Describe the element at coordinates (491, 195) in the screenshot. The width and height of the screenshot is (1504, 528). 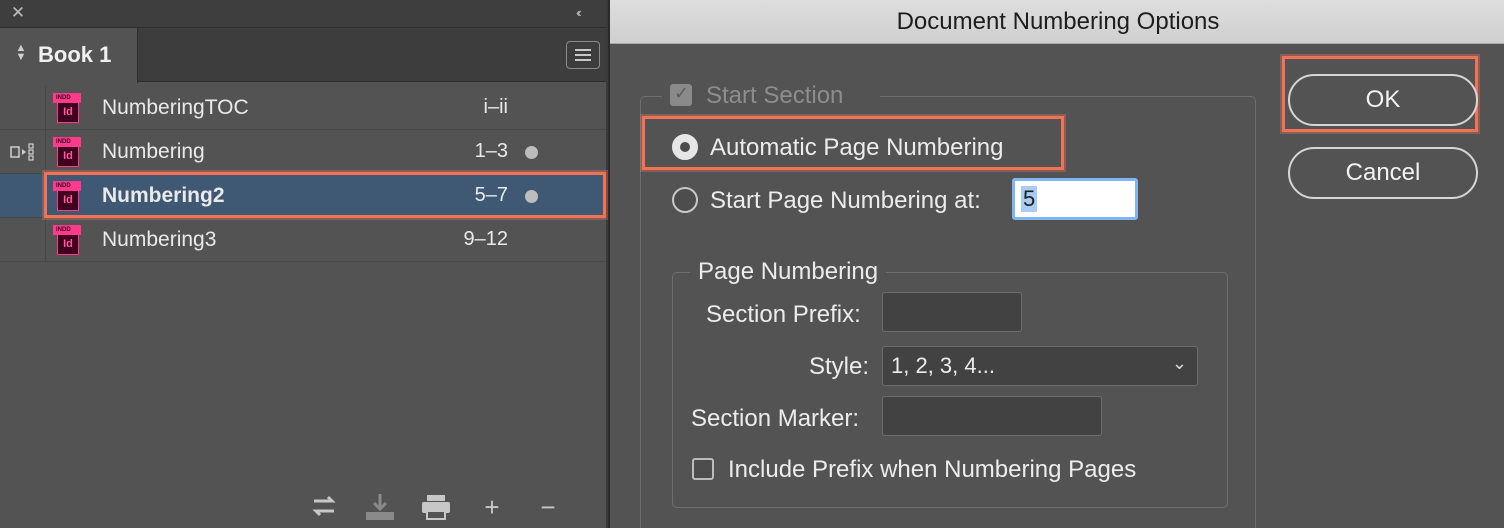
I see `document-page-range: 5–7` at that location.